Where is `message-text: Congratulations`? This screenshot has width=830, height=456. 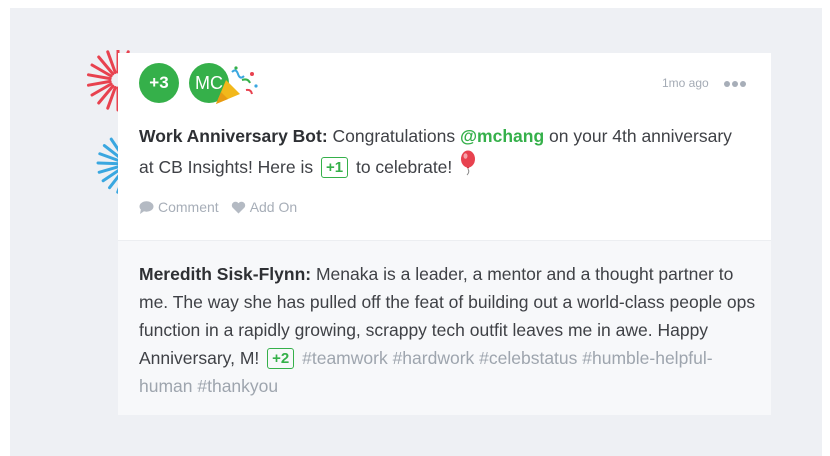
message-text: Congratulations is located at coordinates (394, 136).